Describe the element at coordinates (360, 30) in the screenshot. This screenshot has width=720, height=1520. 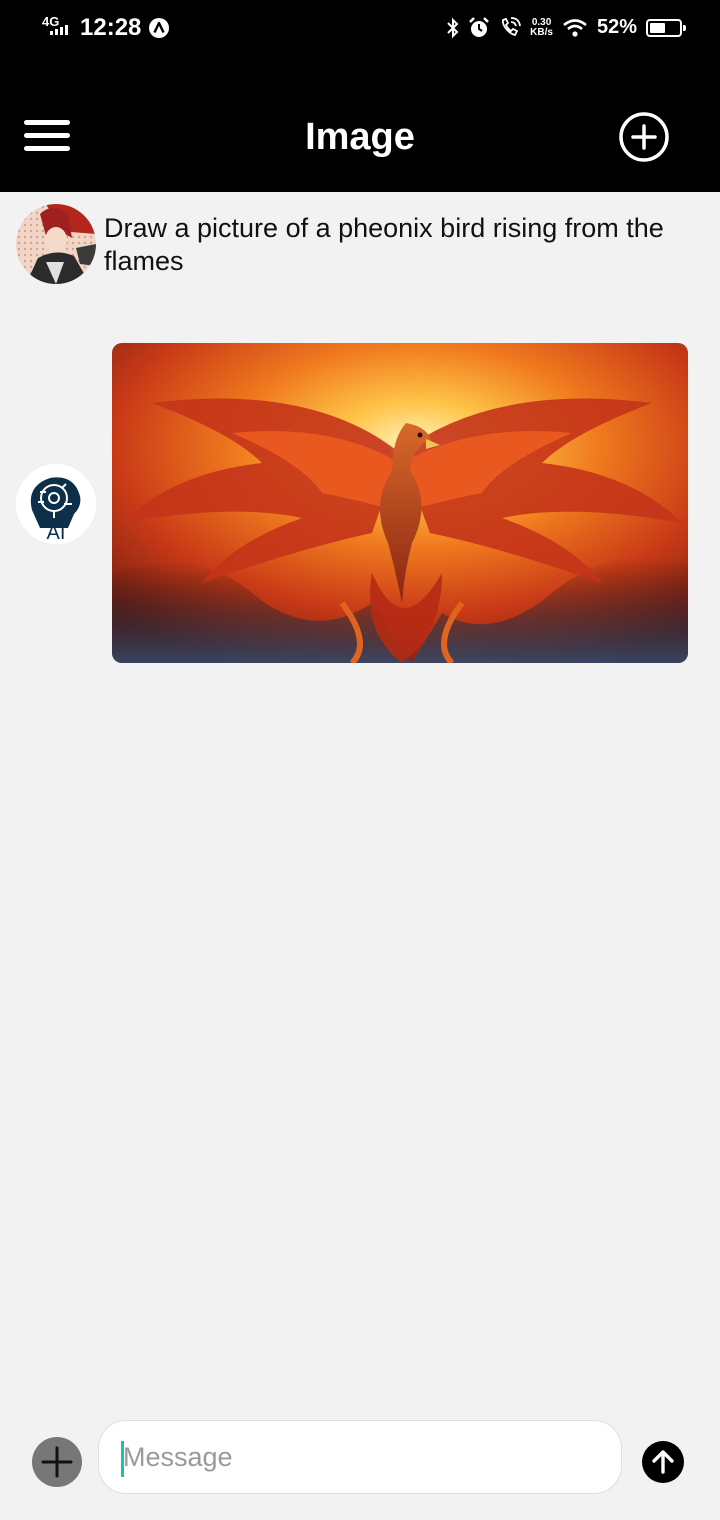
I see `status-bar: 4G 12:28 0.30 KB/s 52%` at that location.